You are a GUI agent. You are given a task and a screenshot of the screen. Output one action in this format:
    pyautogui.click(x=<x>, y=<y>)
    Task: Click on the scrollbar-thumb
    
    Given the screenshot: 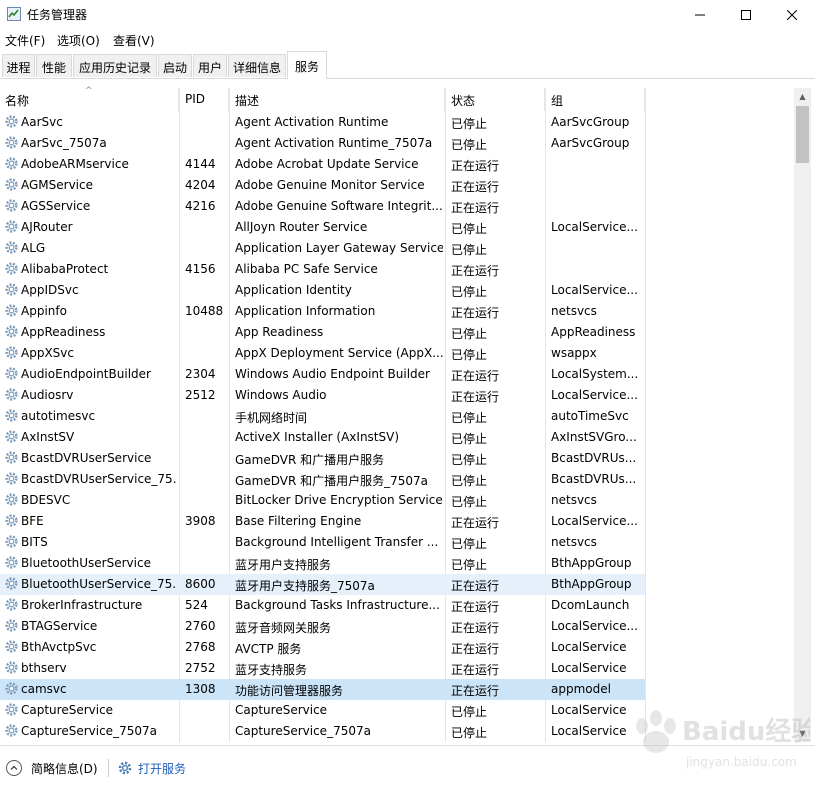 What is the action you would take?
    pyautogui.click(x=802, y=134)
    